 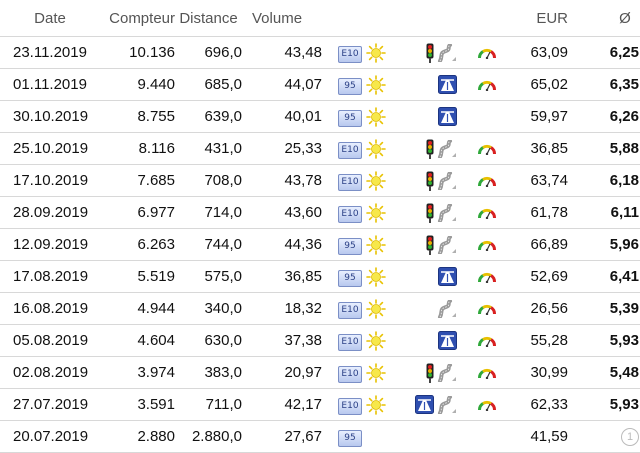 I want to click on table-row: 16.08.2019 4.944 340,0 18,32 E10 26,56 5,39, so click(x=320, y=308).